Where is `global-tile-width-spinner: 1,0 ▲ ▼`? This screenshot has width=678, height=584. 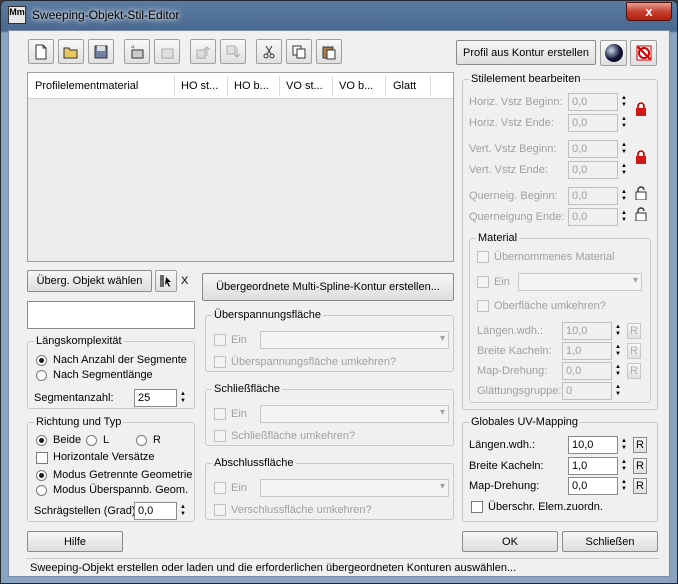
global-tile-width-spinner: 1,0 ▲ ▼ is located at coordinates (599, 466).